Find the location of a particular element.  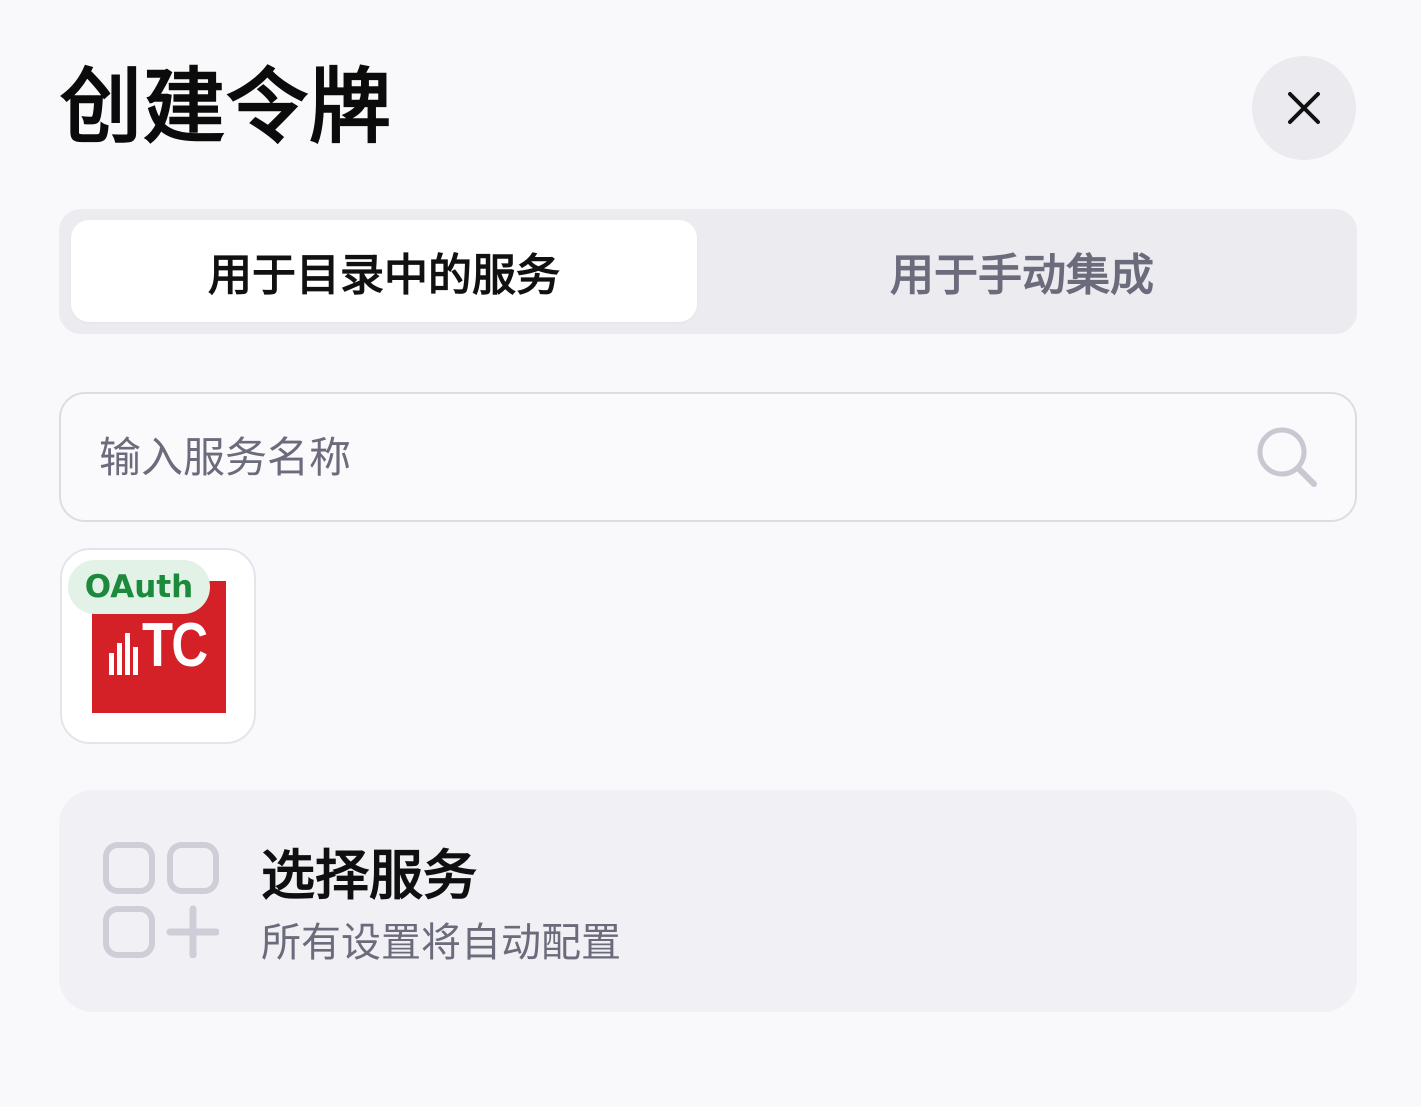

close-icon is located at coordinates (1304, 108).